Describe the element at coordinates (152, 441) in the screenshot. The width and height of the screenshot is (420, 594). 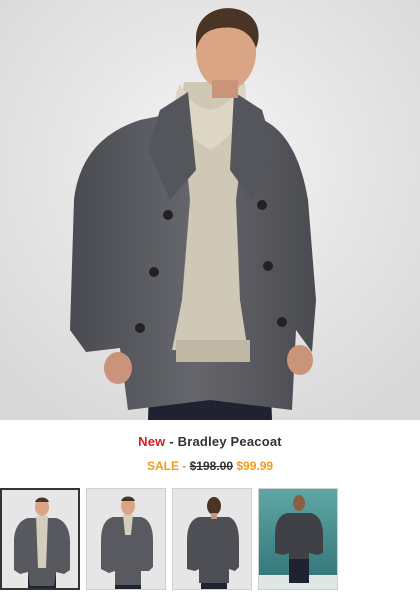
I see `new-badge: New` at that location.